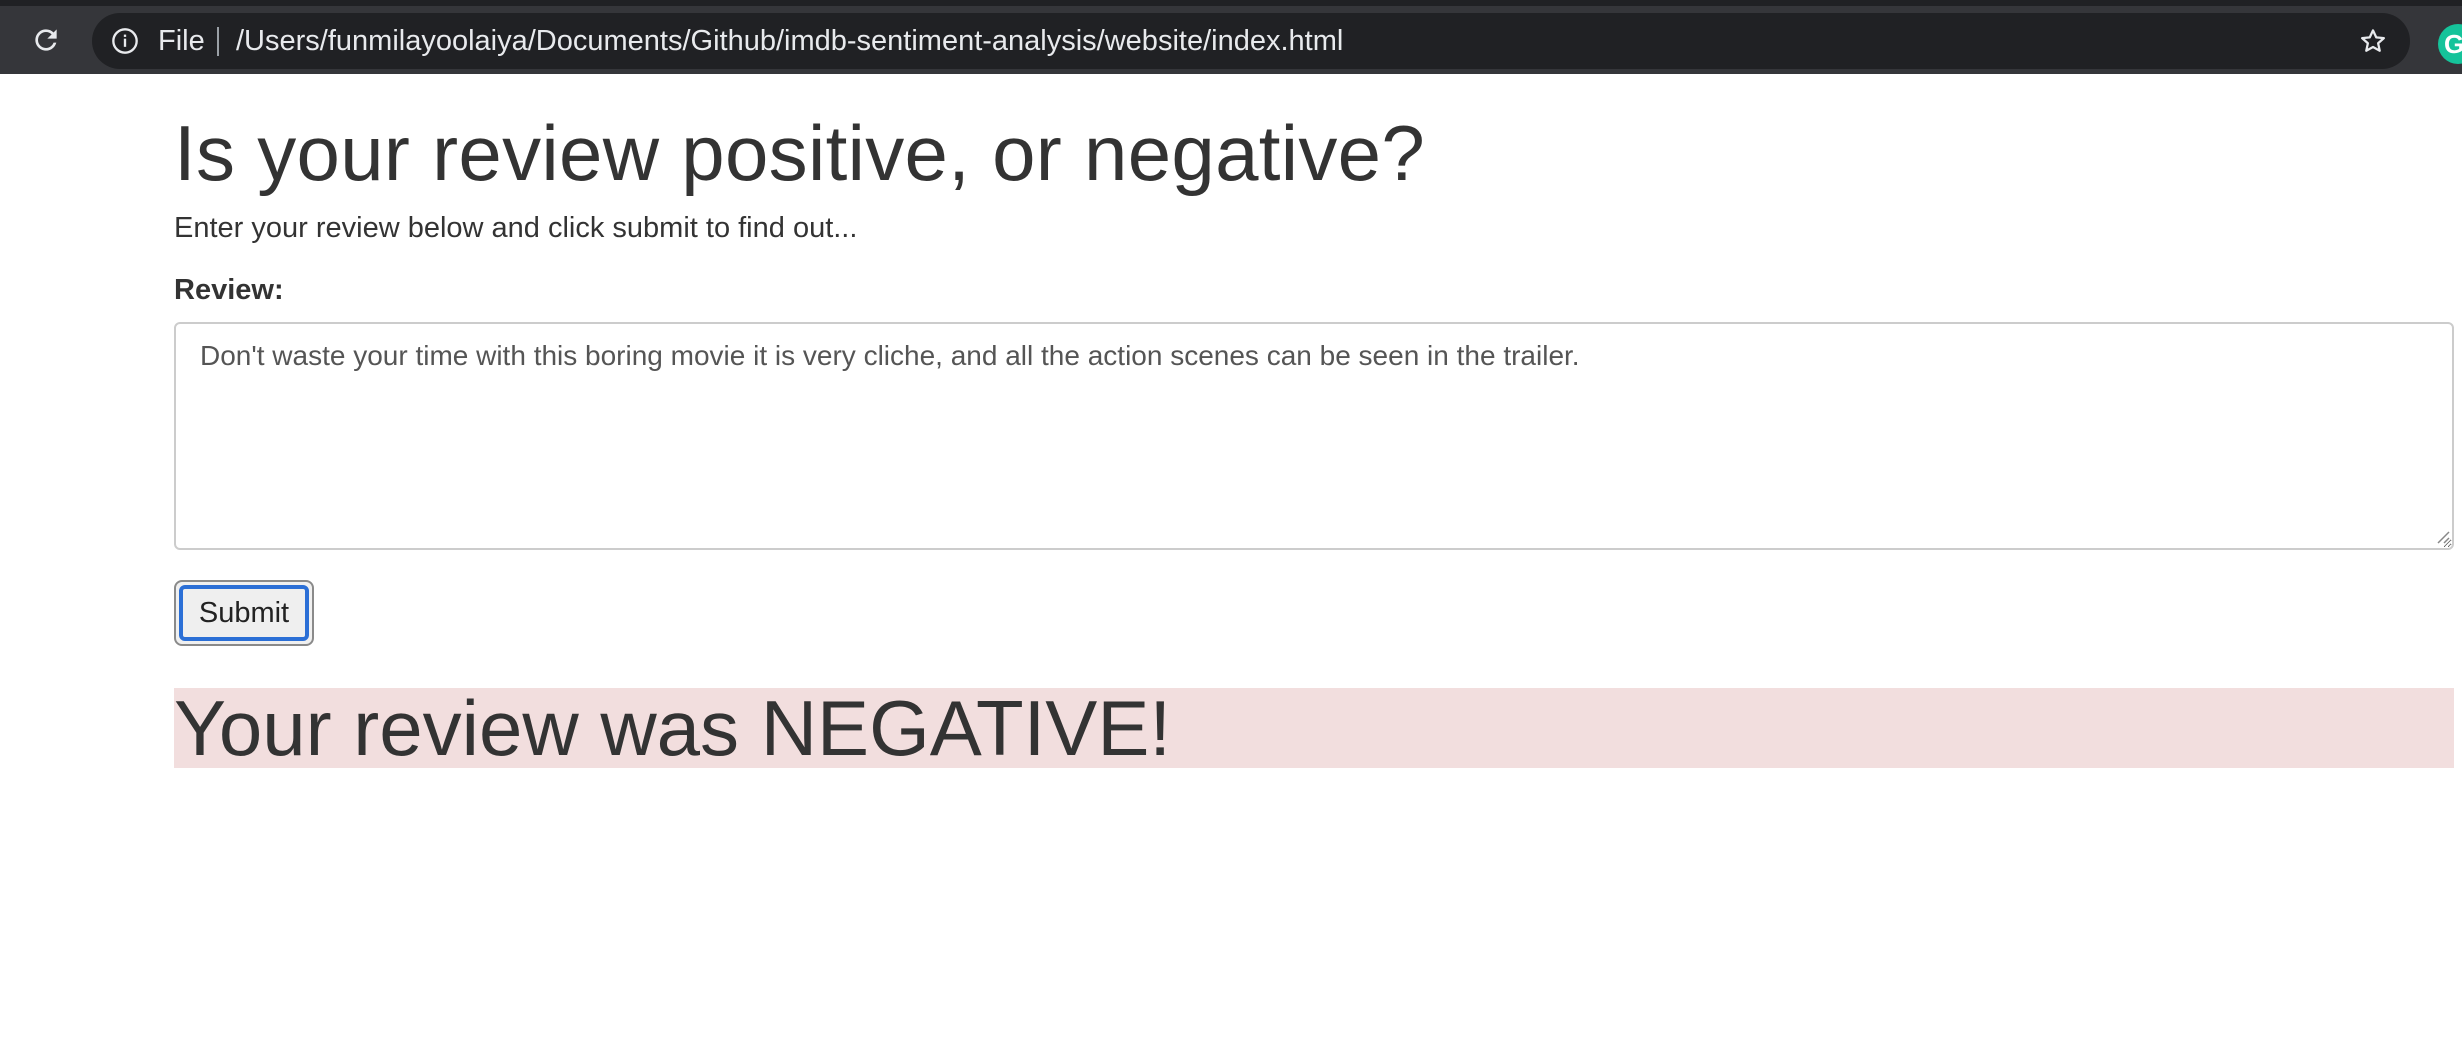 The width and height of the screenshot is (2462, 1042). Describe the element at coordinates (673, 728) in the screenshot. I see `result-text: Your review was NEGATIVE!` at that location.